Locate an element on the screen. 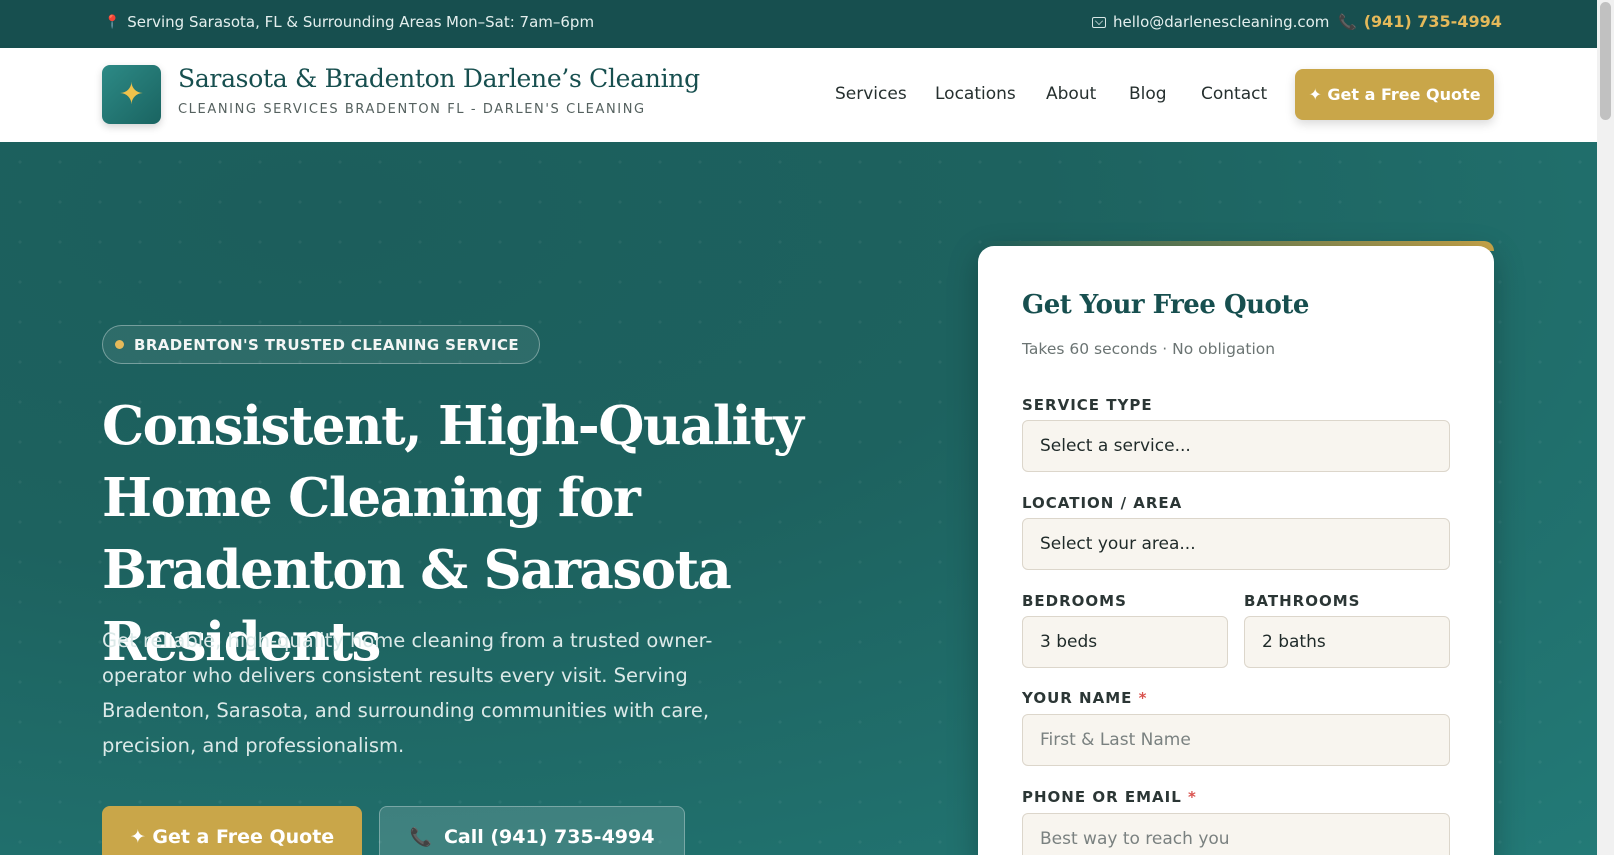 This screenshot has width=1614, height=855. email-link: hello@darlenescleaning.com is located at coordinates (1210, 22).